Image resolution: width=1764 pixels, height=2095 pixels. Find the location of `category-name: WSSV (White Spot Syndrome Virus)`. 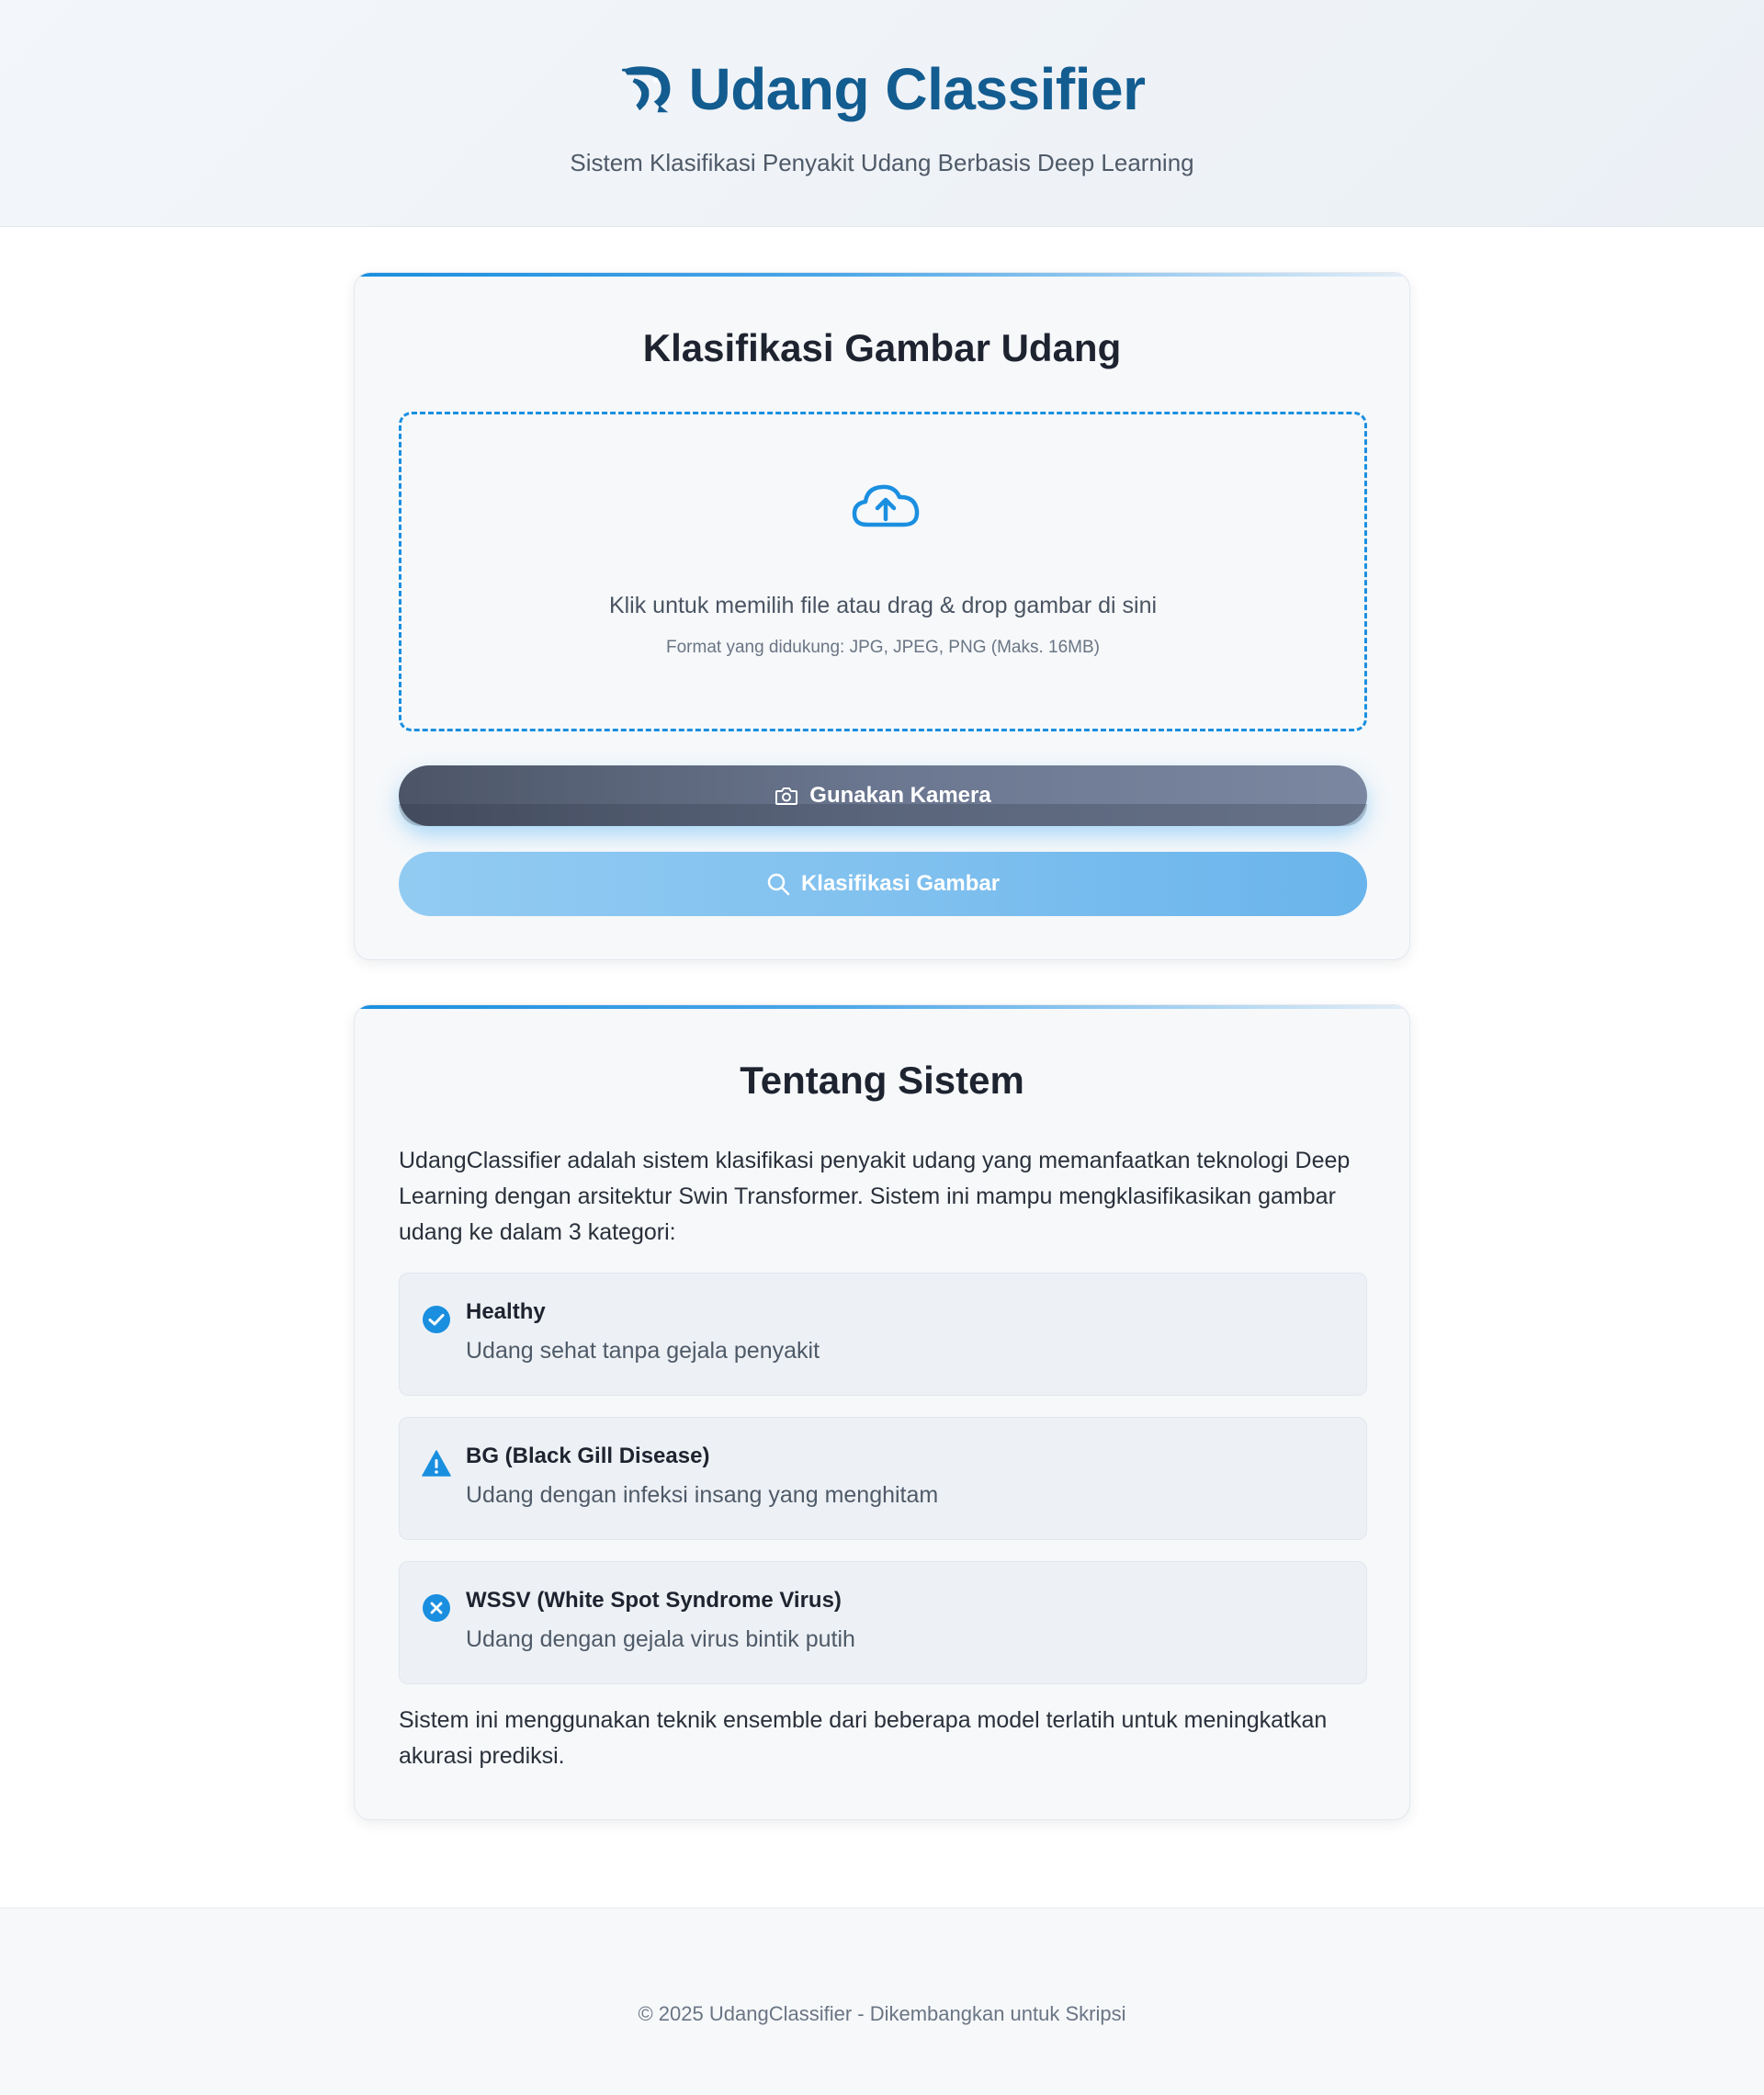

category-name: WSSV (White Spot Syndrome Virus) is located at coordinates (654, 1600).